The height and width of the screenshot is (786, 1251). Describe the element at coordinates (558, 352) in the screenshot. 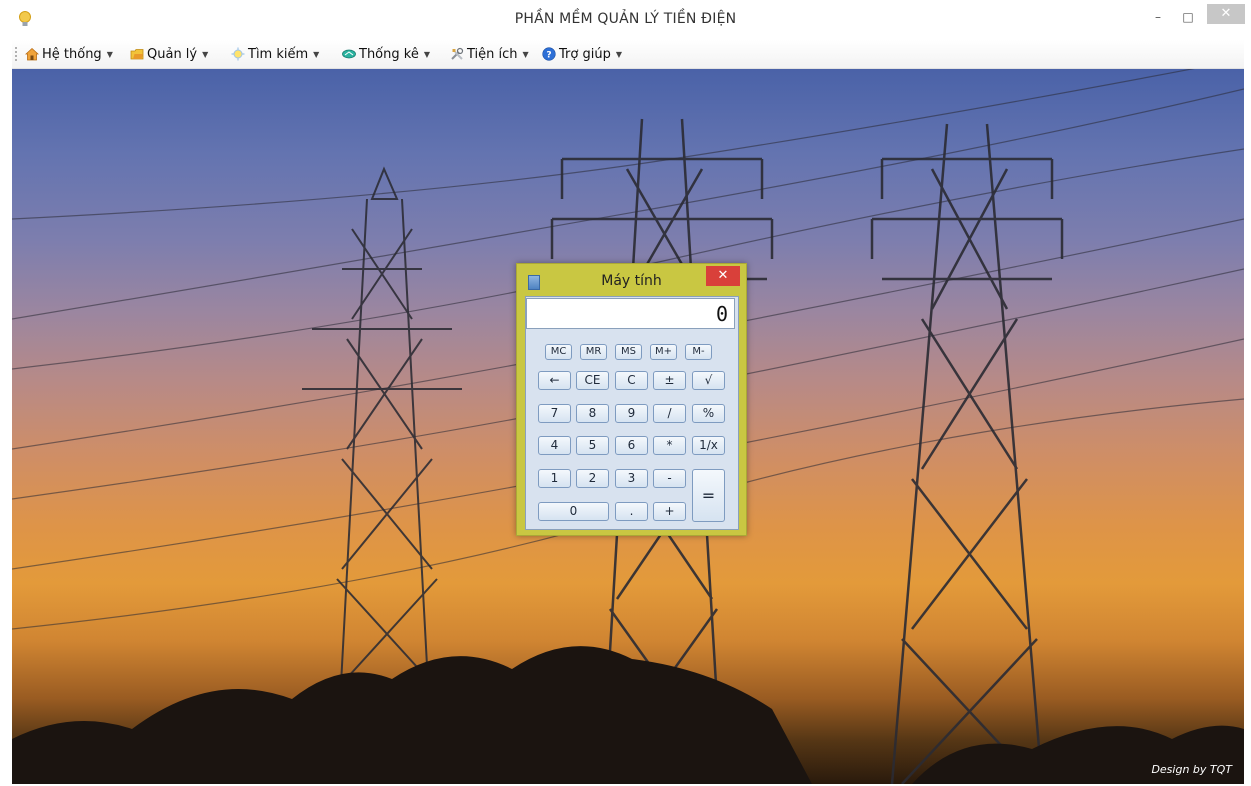

I see `key-mc: MC` at that location.